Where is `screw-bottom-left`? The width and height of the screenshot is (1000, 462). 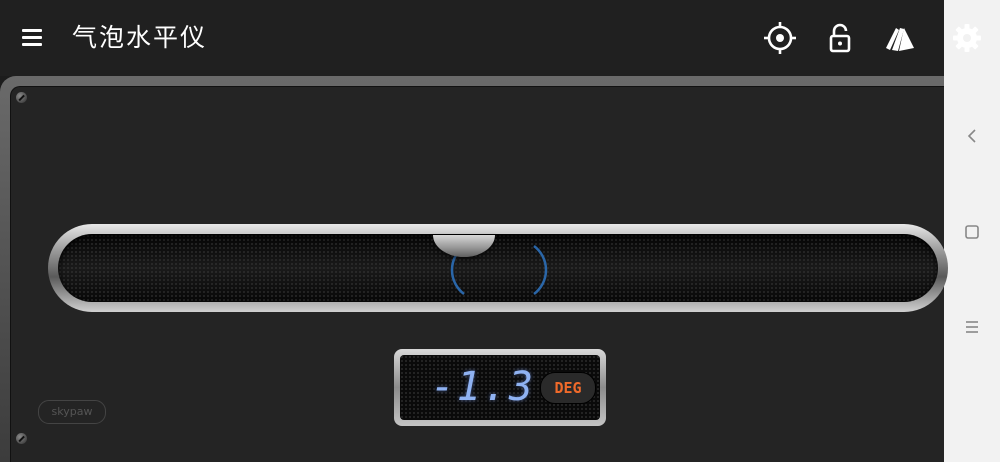
screw-bottom-left is located at coordinates (21, 438).